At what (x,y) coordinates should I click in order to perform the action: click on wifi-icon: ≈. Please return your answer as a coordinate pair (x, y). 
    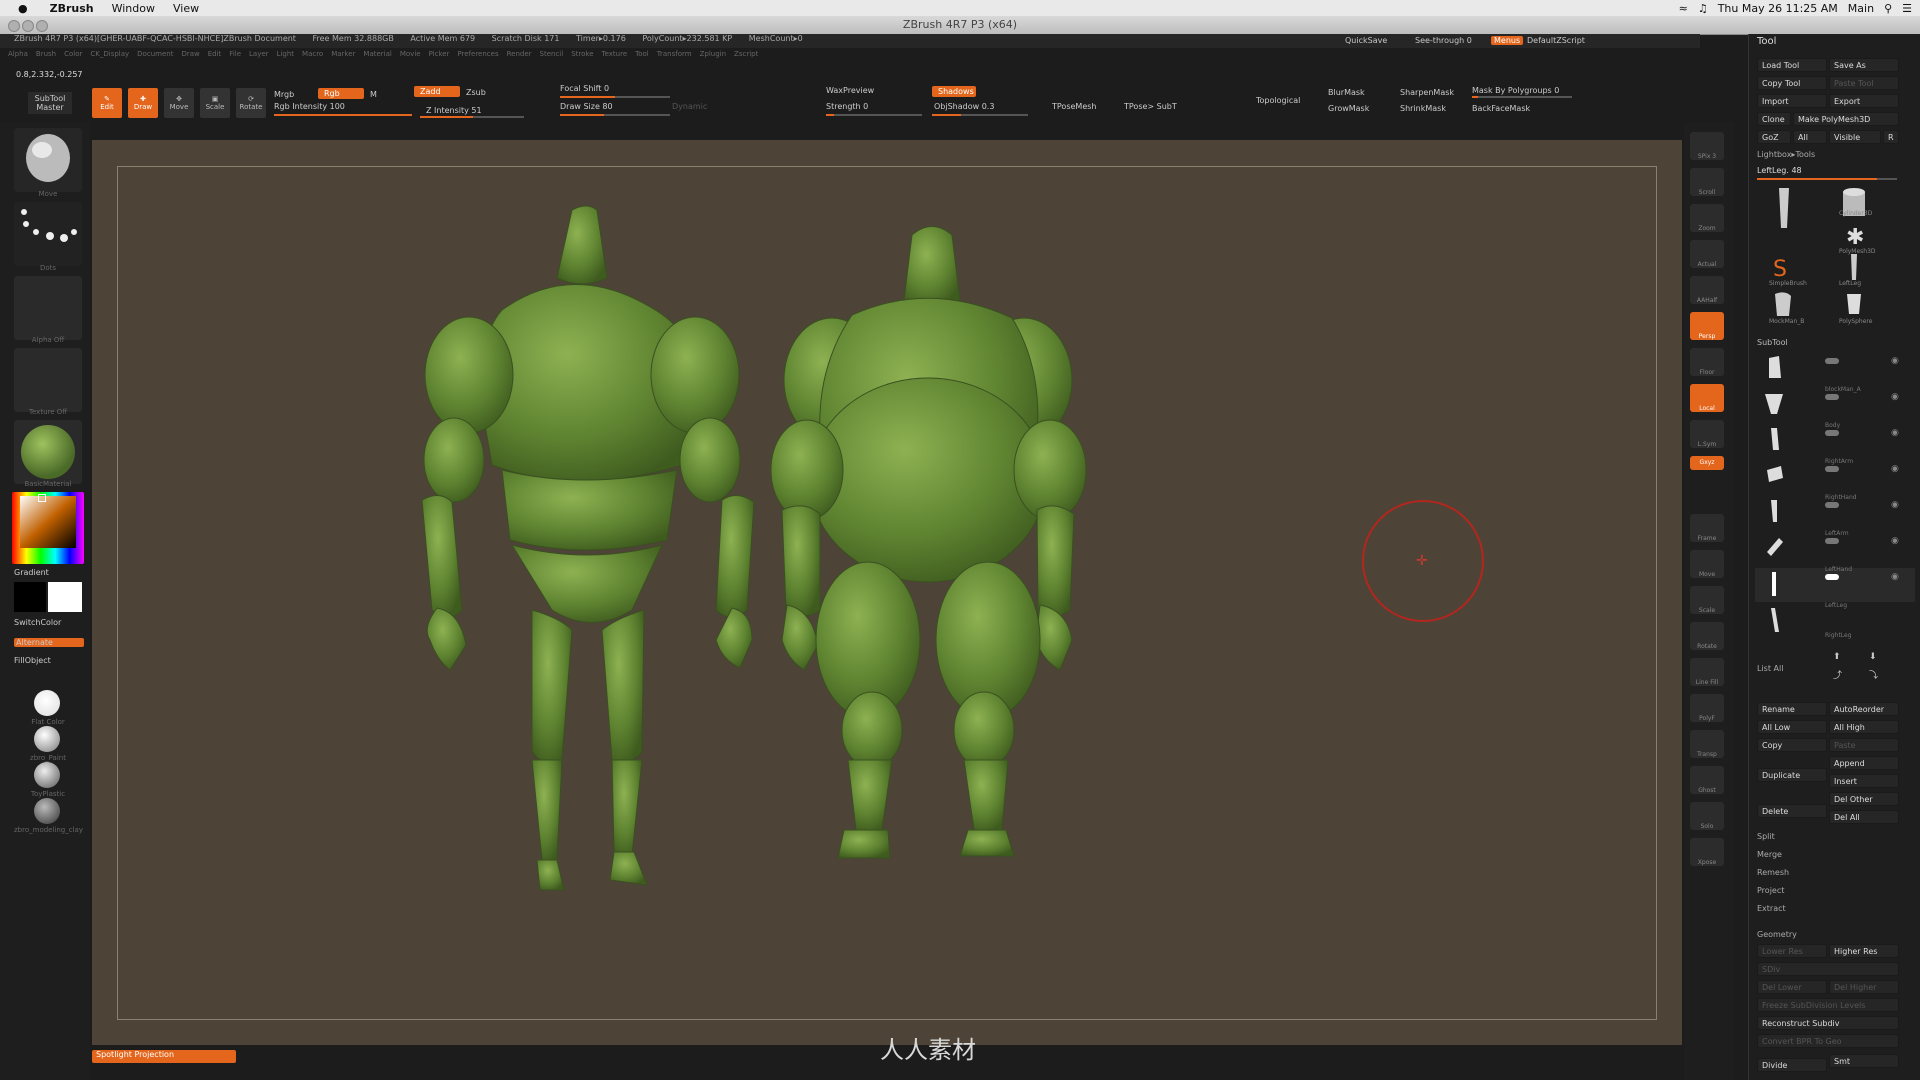
    Looking at the image, I should click on (1683, 8).